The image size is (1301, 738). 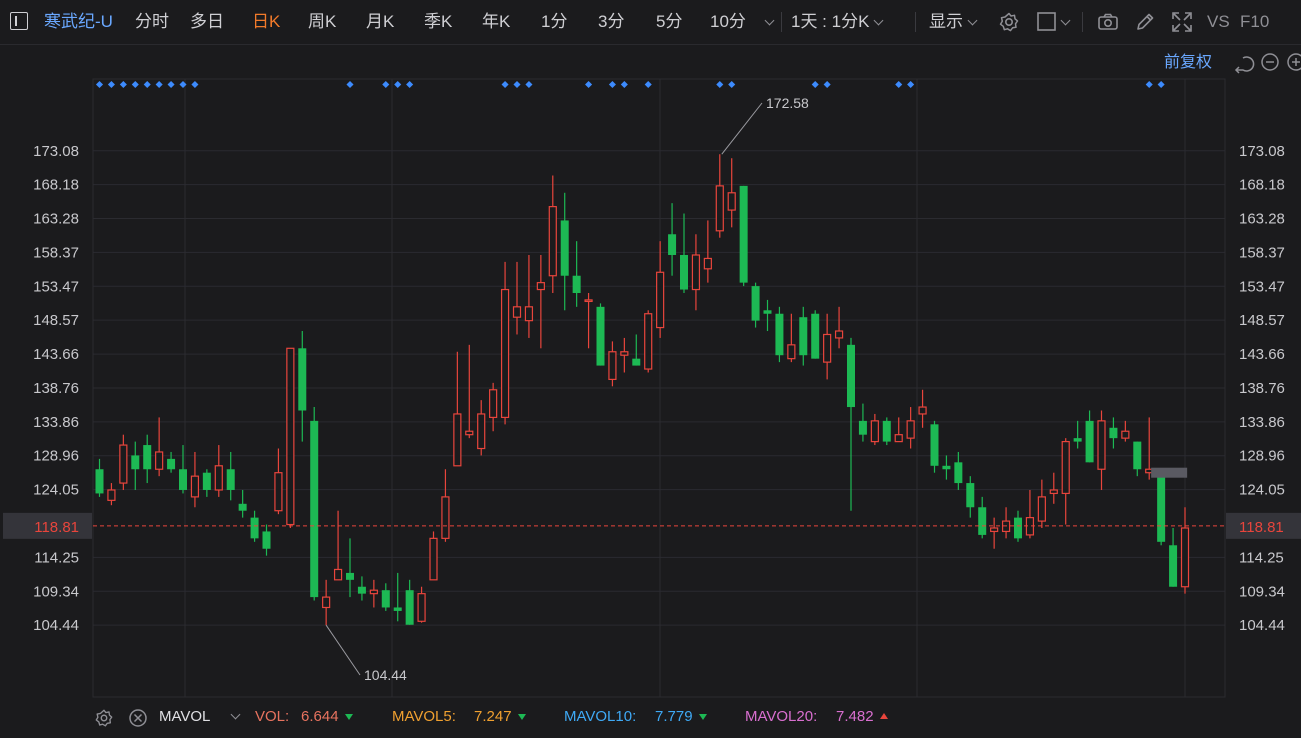 I want to click on undo-icon, so click(x=1244, y=65).